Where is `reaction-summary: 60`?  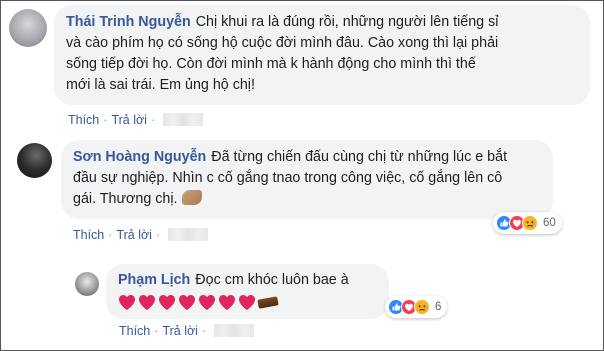 reaction-summary: 60 is located at coordinates (527, 223).